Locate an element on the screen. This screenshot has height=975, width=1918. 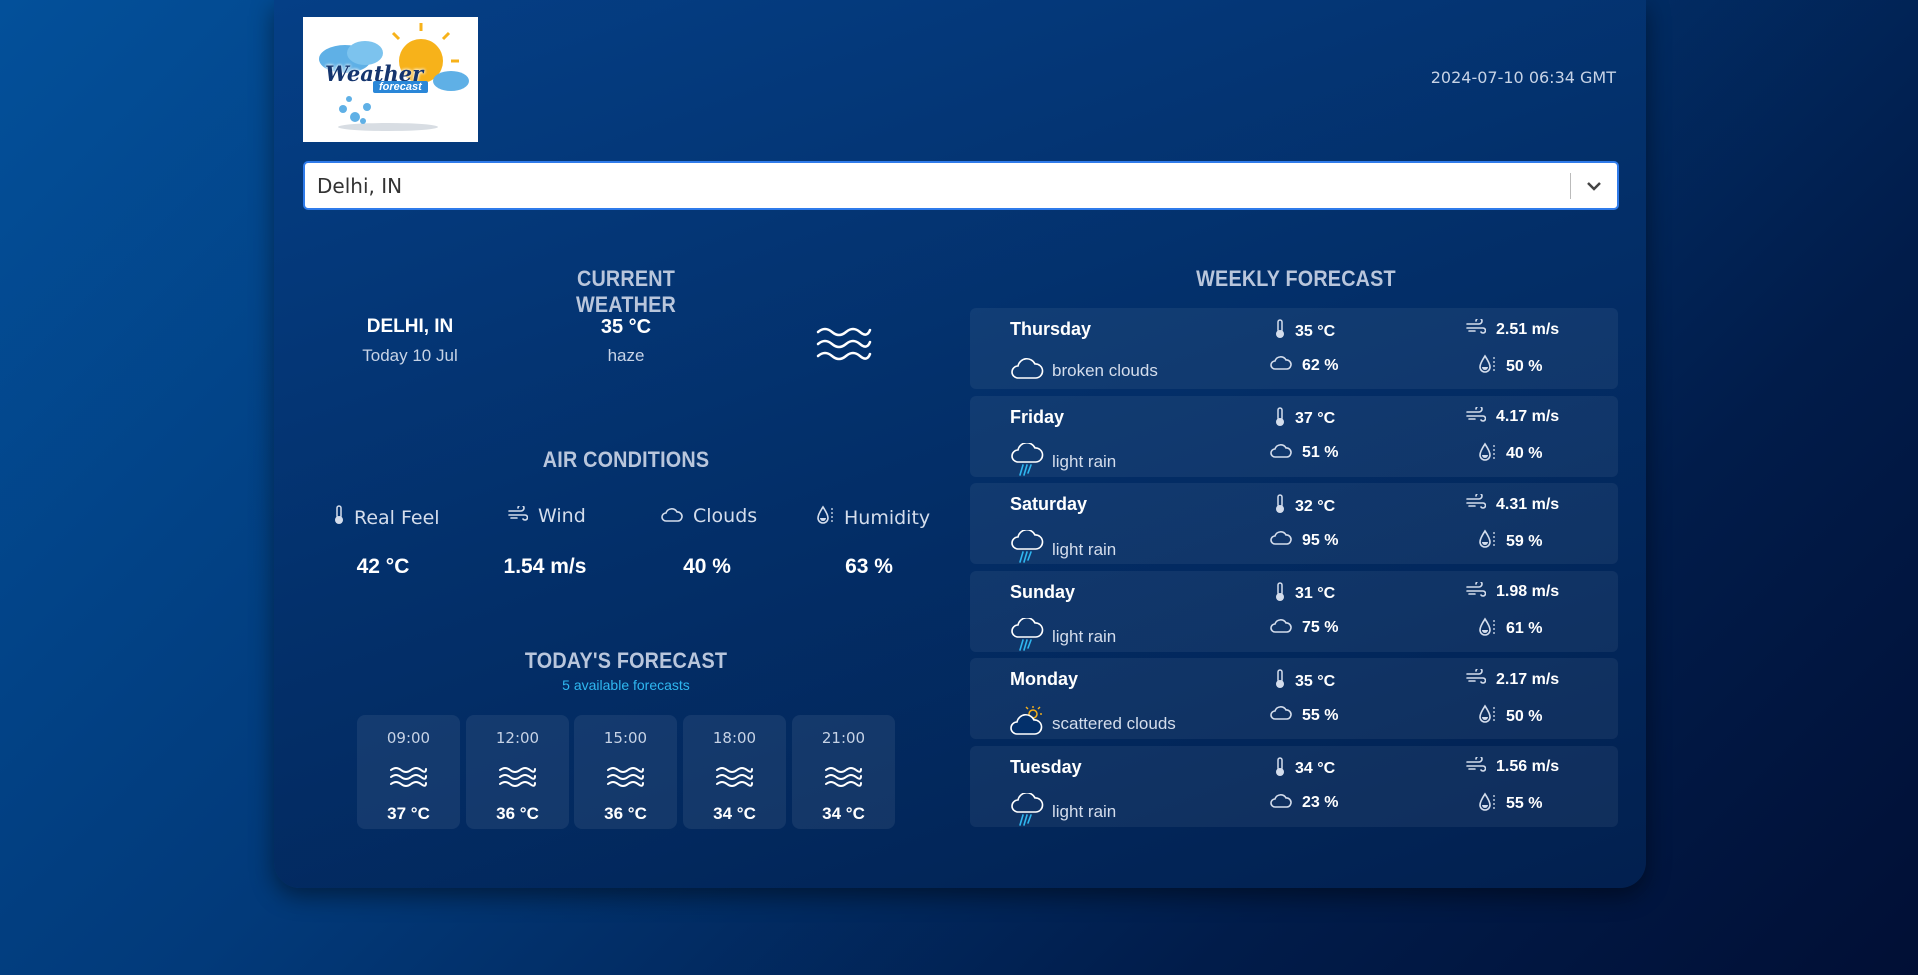
forecast-day: Friday is located at coordinates (1037, 416).